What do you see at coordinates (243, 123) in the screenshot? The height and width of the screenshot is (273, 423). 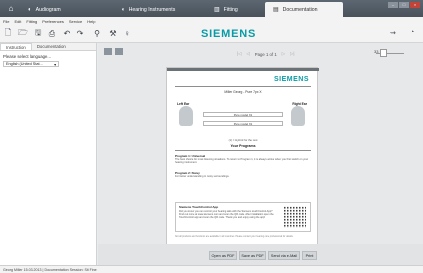 I see `device-label-2: Pure model X1` at bounding box center [243, 123].